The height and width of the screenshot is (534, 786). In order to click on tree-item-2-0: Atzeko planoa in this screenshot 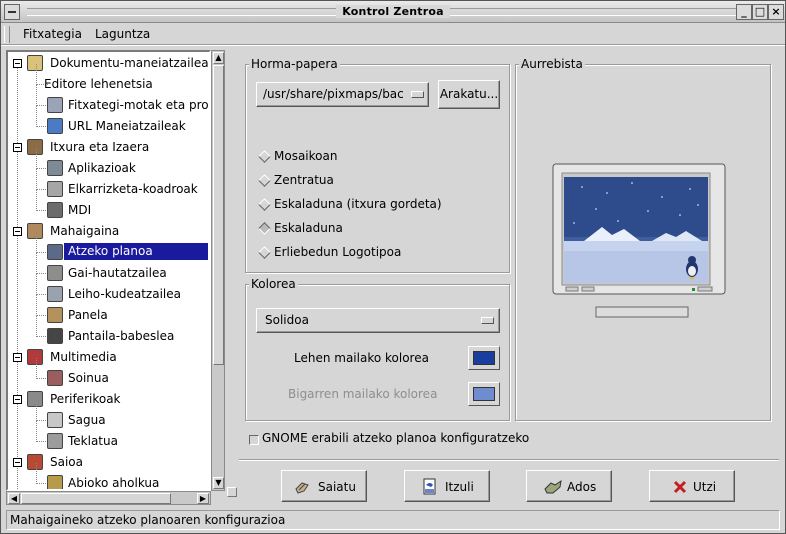, I will do `click(108, 247)`.